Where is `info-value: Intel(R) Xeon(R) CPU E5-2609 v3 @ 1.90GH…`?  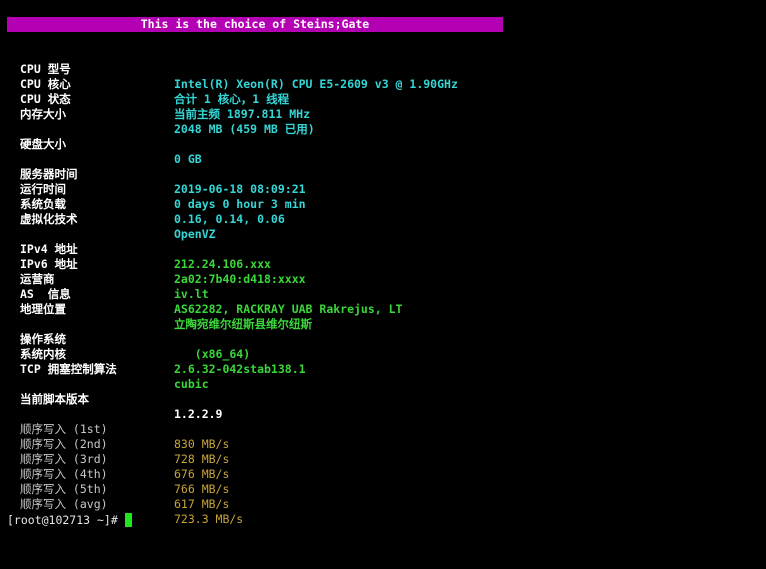 info-value: Intel(R) Xeon(R) CPU E5-2609 v3 @ 1.90GH… is located at coordinates (316, 84).